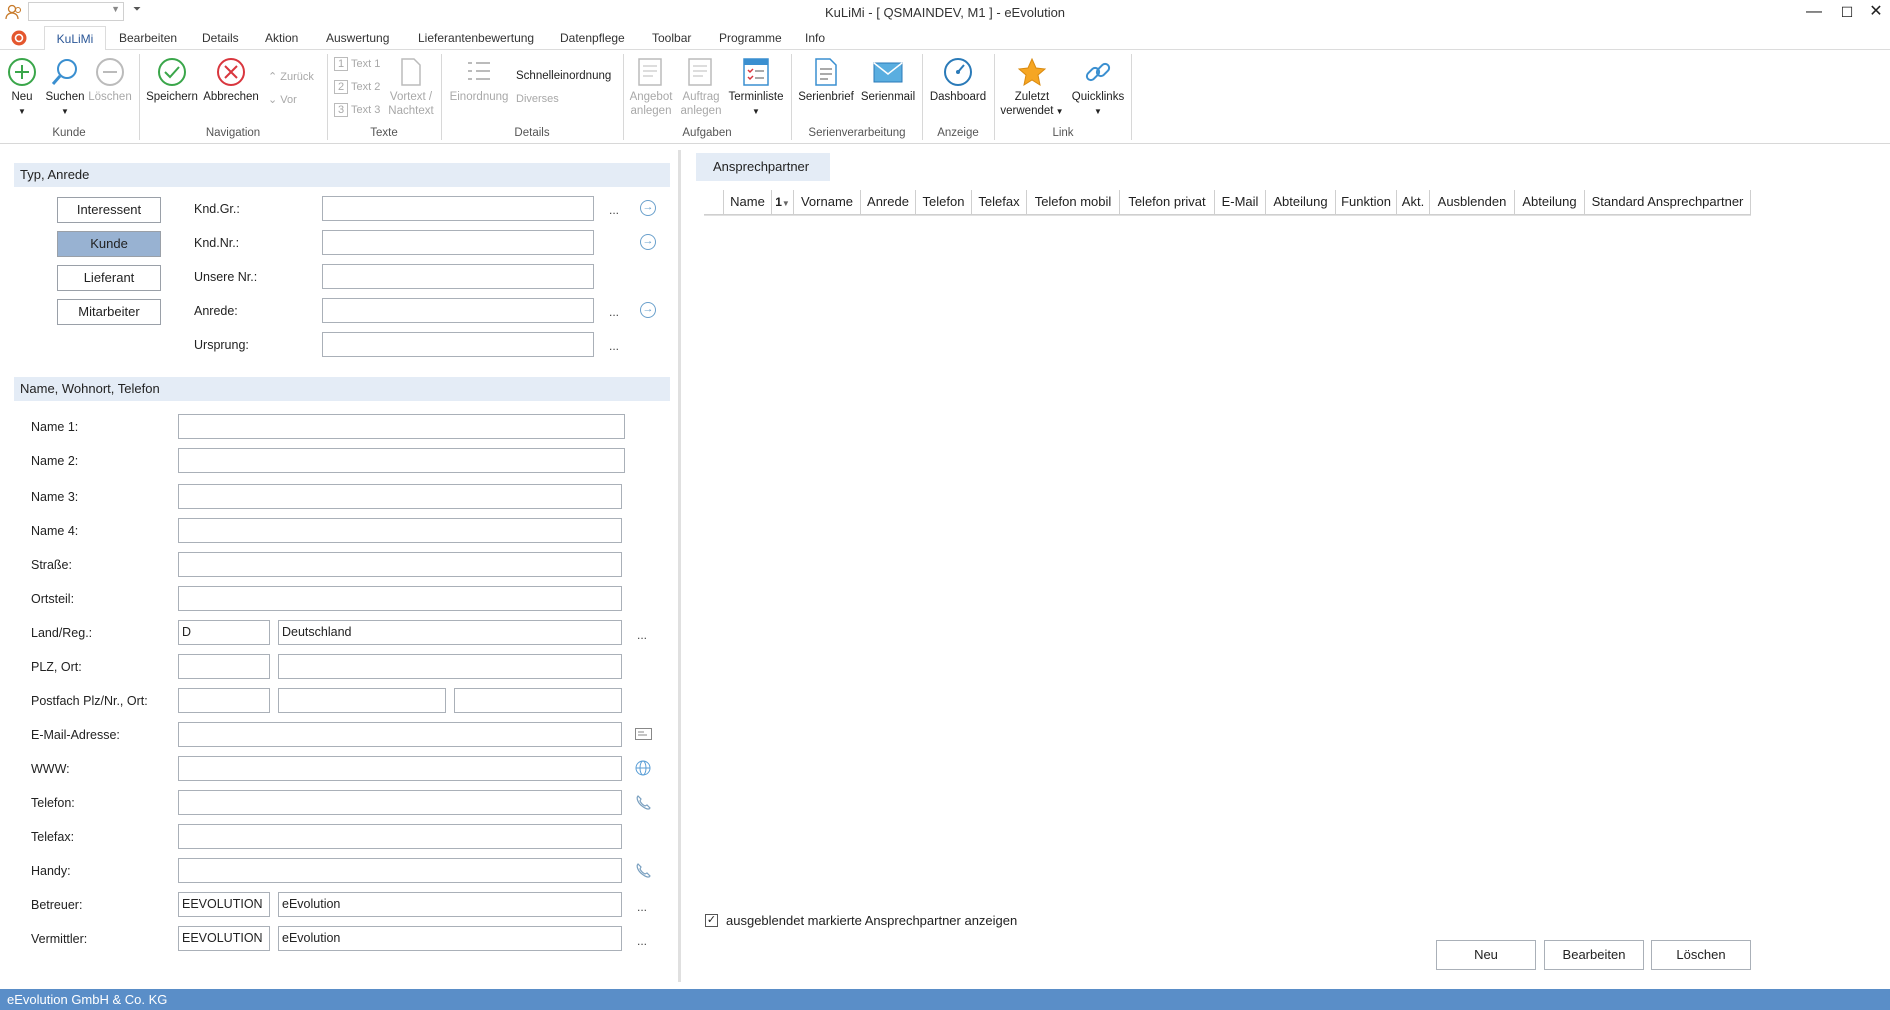 This screenshot has width=1890, height=1010. What do you see at coordinates (357, 110) in the screenshot?
I see `text3-button: 3 Text 3` at bounding box center [357, 110].